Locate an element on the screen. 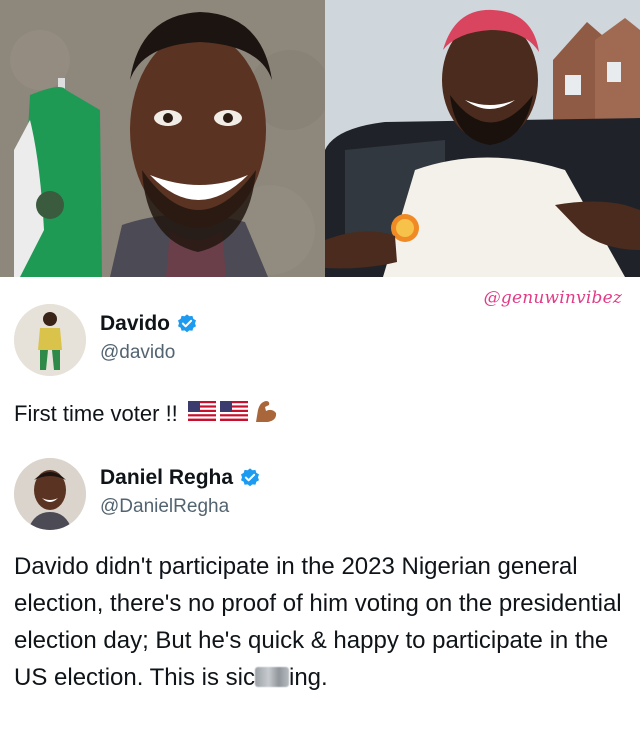 The image size is (640, 739). tweet-author-daniel-regha: Daniel Regha @DanielRegha is located at coordinates (214, 494).